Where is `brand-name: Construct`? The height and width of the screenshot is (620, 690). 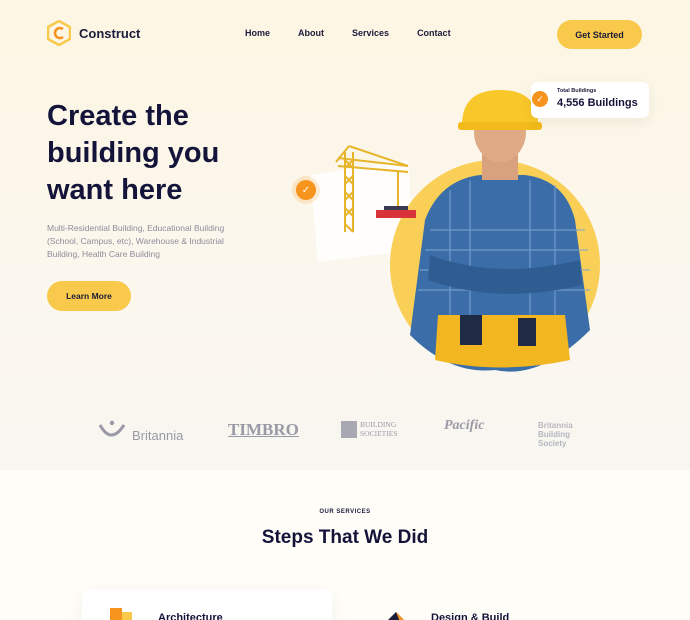
brand-name: Construct is located at coordinates (110, 33).